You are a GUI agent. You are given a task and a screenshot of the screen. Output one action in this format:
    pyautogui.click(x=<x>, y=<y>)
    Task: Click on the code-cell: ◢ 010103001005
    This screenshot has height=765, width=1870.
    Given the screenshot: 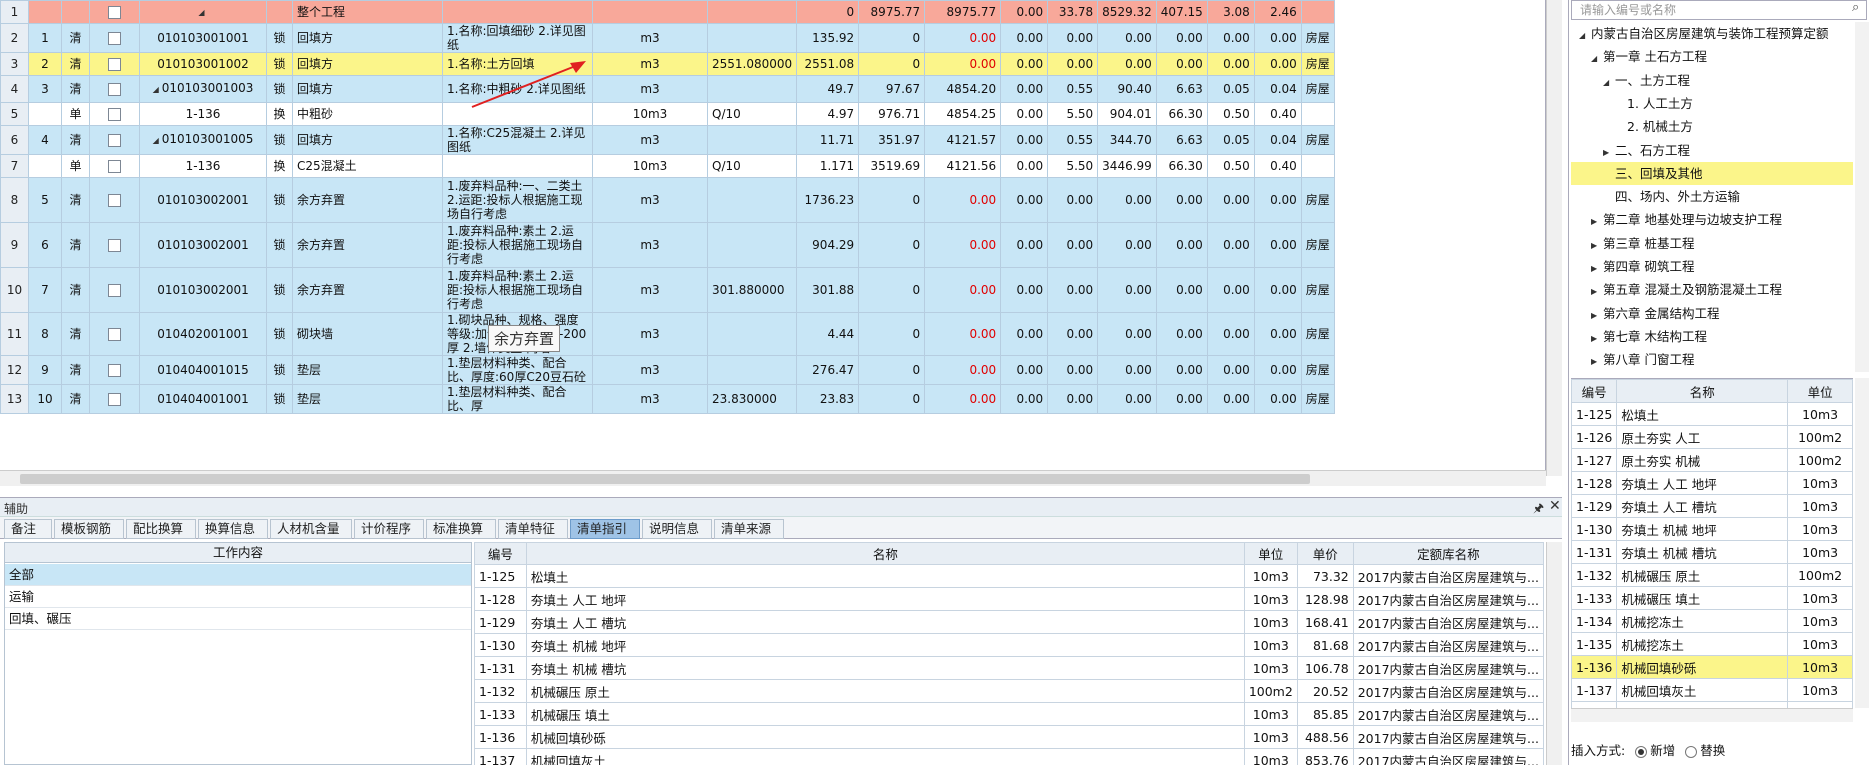 What is the action you would take?
    pyautogui.click(x=203, y=140)
    